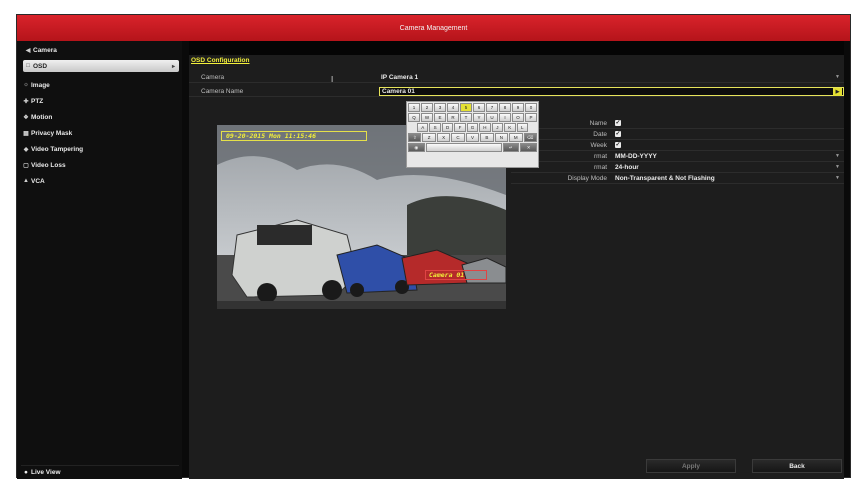 This screenshot has width=865, height=489. Describe the element at coordinates (100, 471) in the screenshot. I see `live-view-button: ● Live View` at that location.